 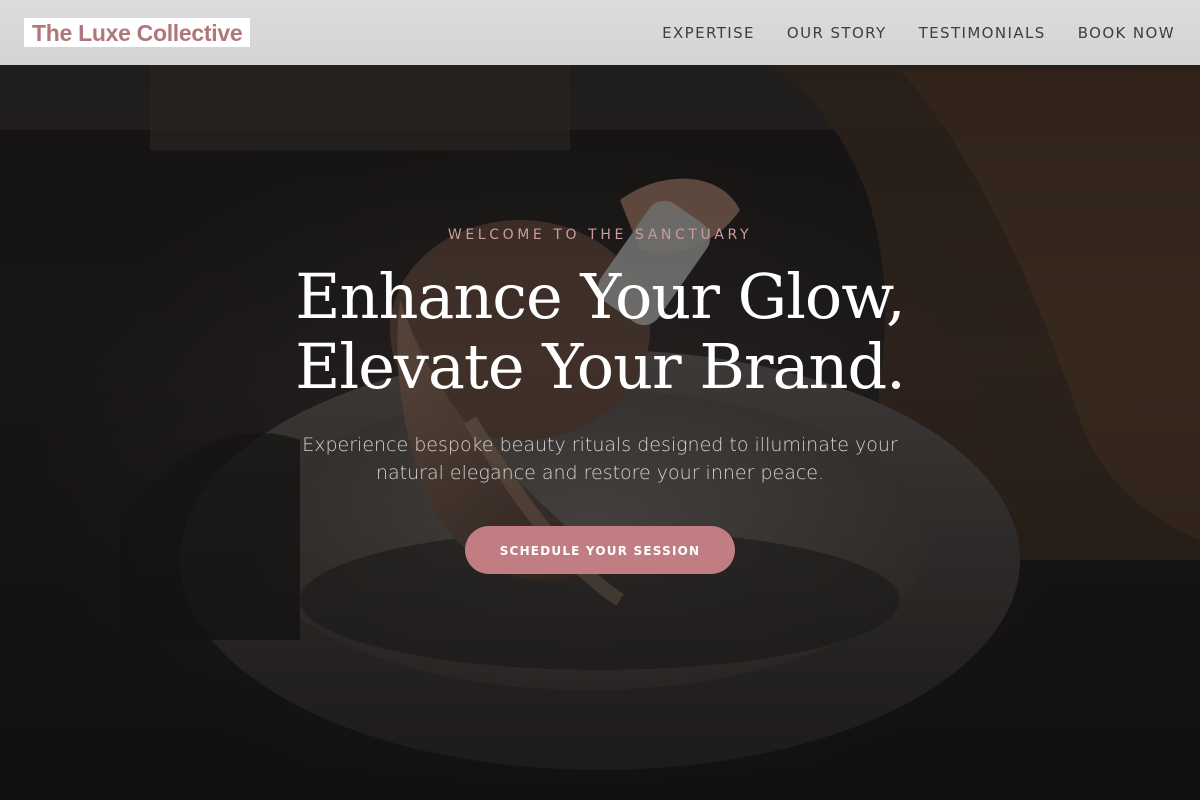 I want to click on hero-headline-line-1: Enhance Your Glow,, so click(x=600, y=296).